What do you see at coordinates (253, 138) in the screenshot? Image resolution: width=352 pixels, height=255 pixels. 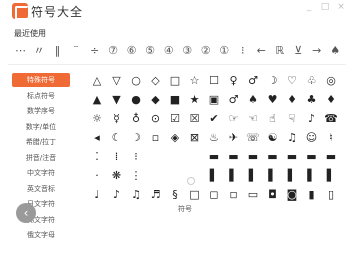 I see `symbol-cell: ☏` at bounding box center [253, 138].